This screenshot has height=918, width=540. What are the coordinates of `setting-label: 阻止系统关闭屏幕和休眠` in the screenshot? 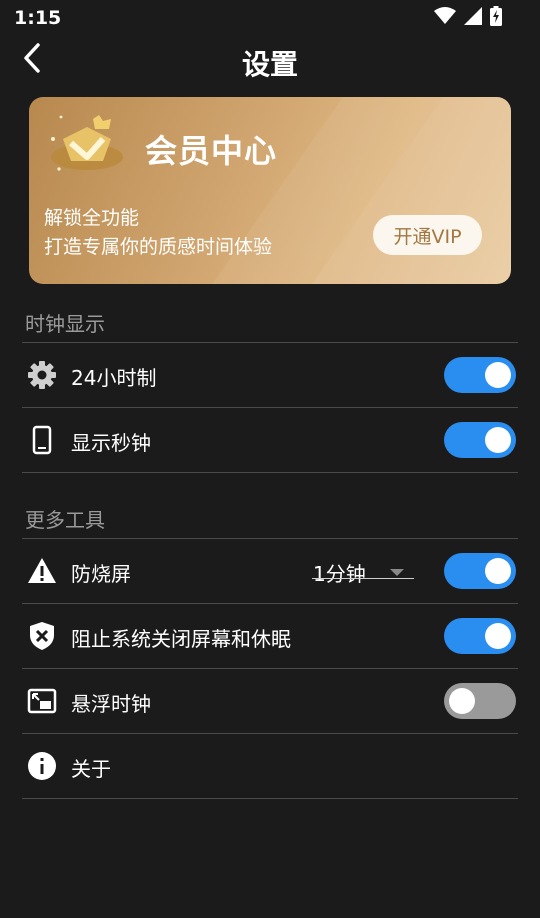 It's located at (181, 639).